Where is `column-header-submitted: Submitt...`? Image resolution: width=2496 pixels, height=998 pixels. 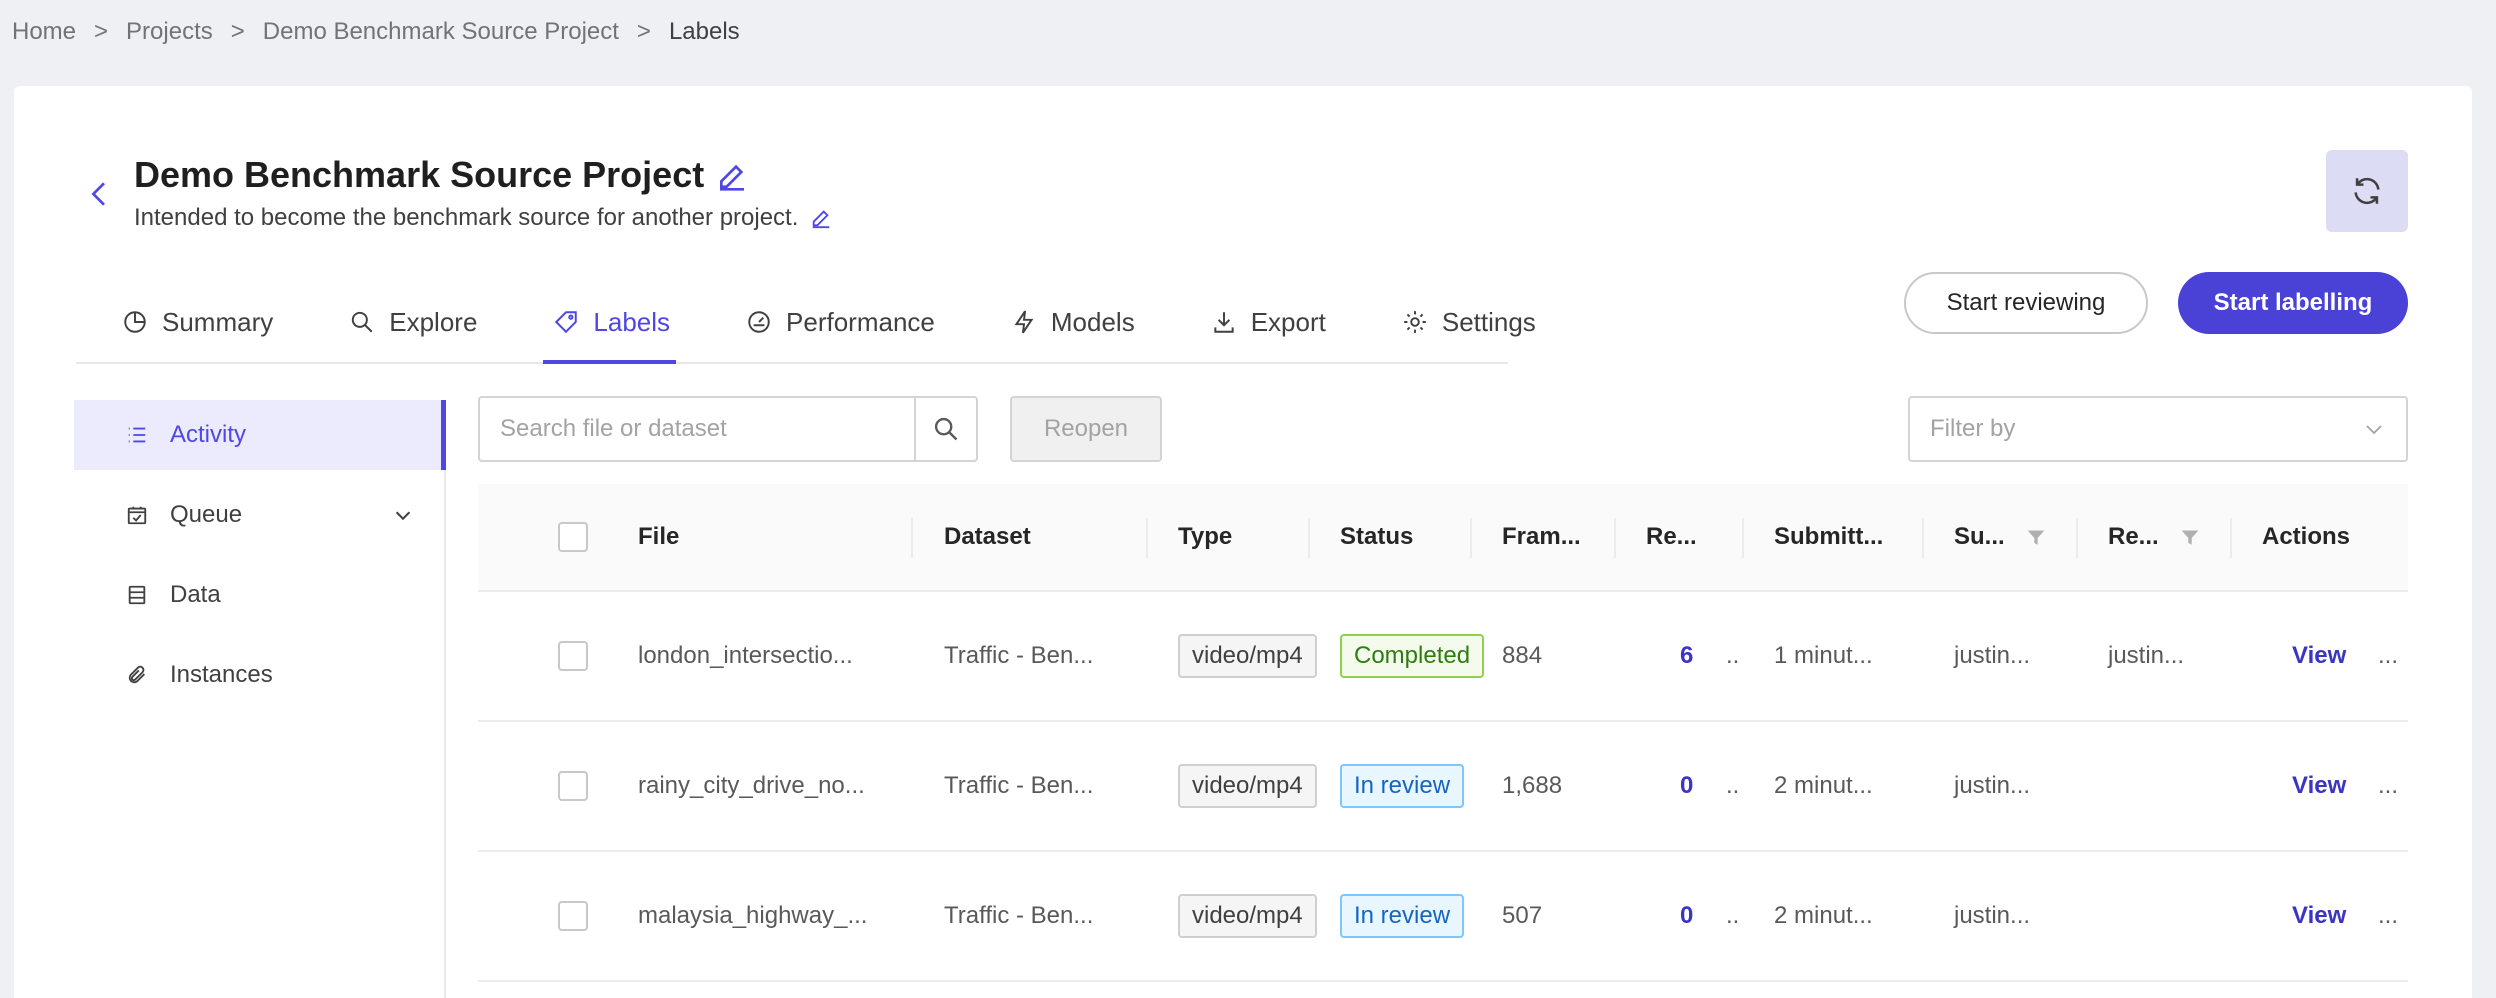 column-header-submitted: Submitt... is located at coordinates (1828, 537).